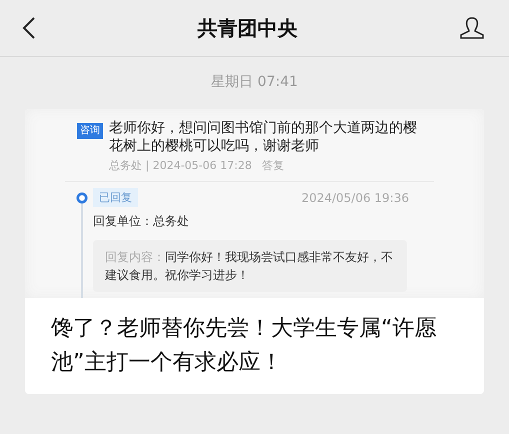 This screenshot has height=434, width=509. I want to click on timeline-dot-icon, so click(82, 198).